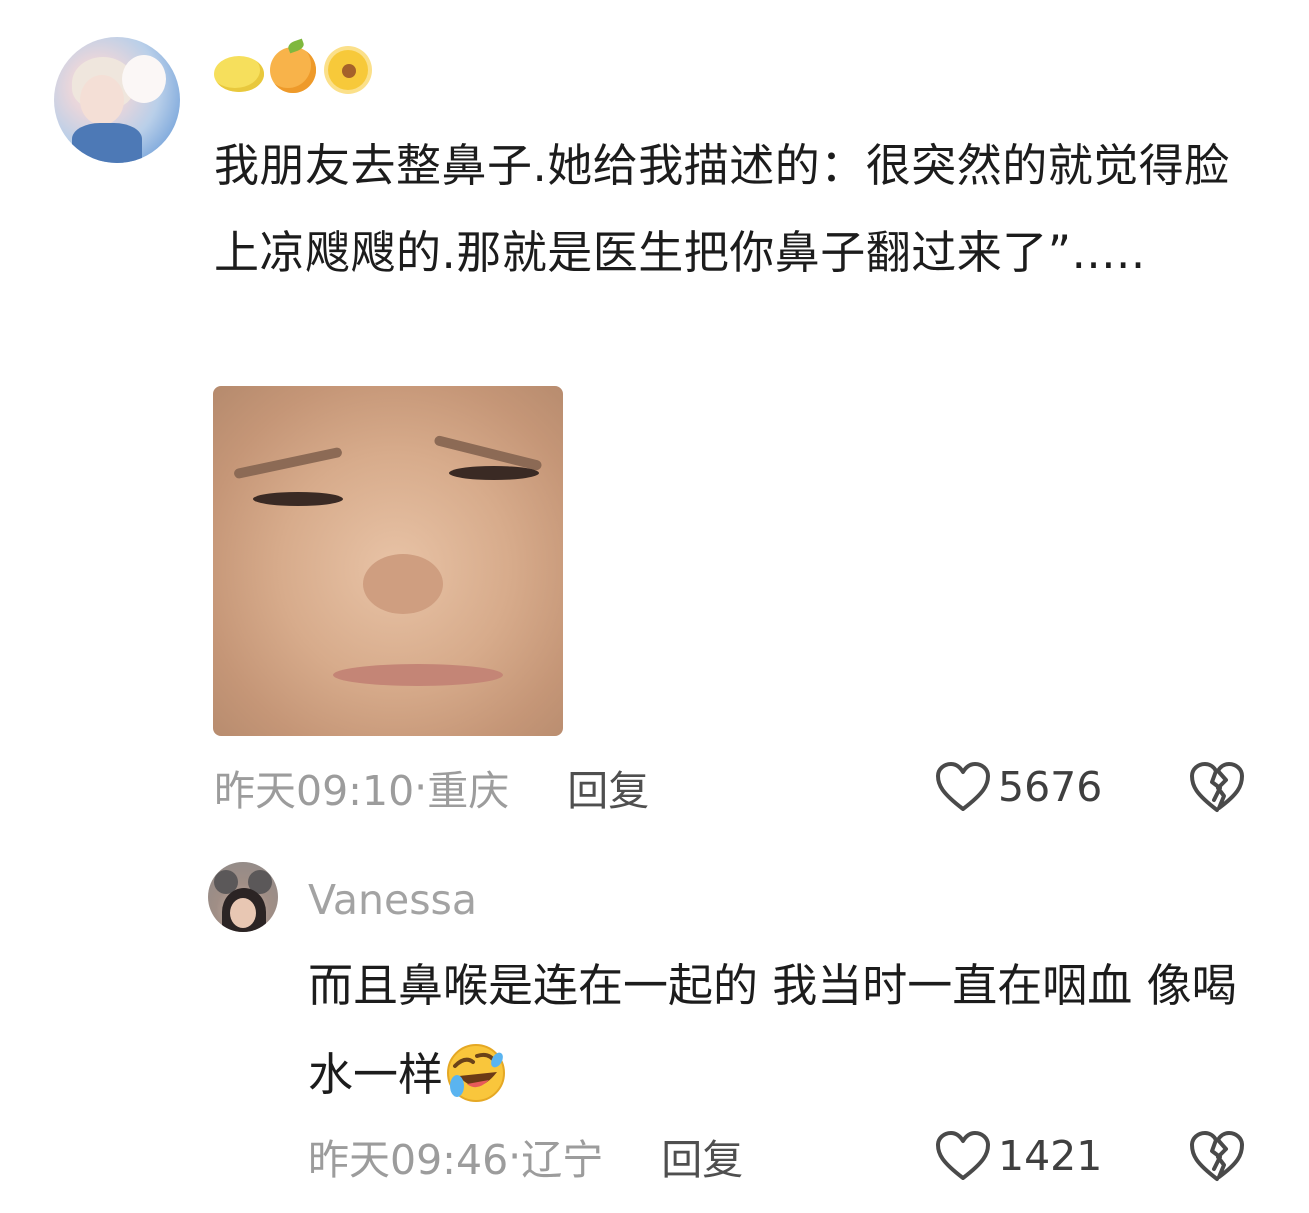 This screenshot has width=1309, height=1213. I want to click on like-button: 1421, so click(1018, 1156).